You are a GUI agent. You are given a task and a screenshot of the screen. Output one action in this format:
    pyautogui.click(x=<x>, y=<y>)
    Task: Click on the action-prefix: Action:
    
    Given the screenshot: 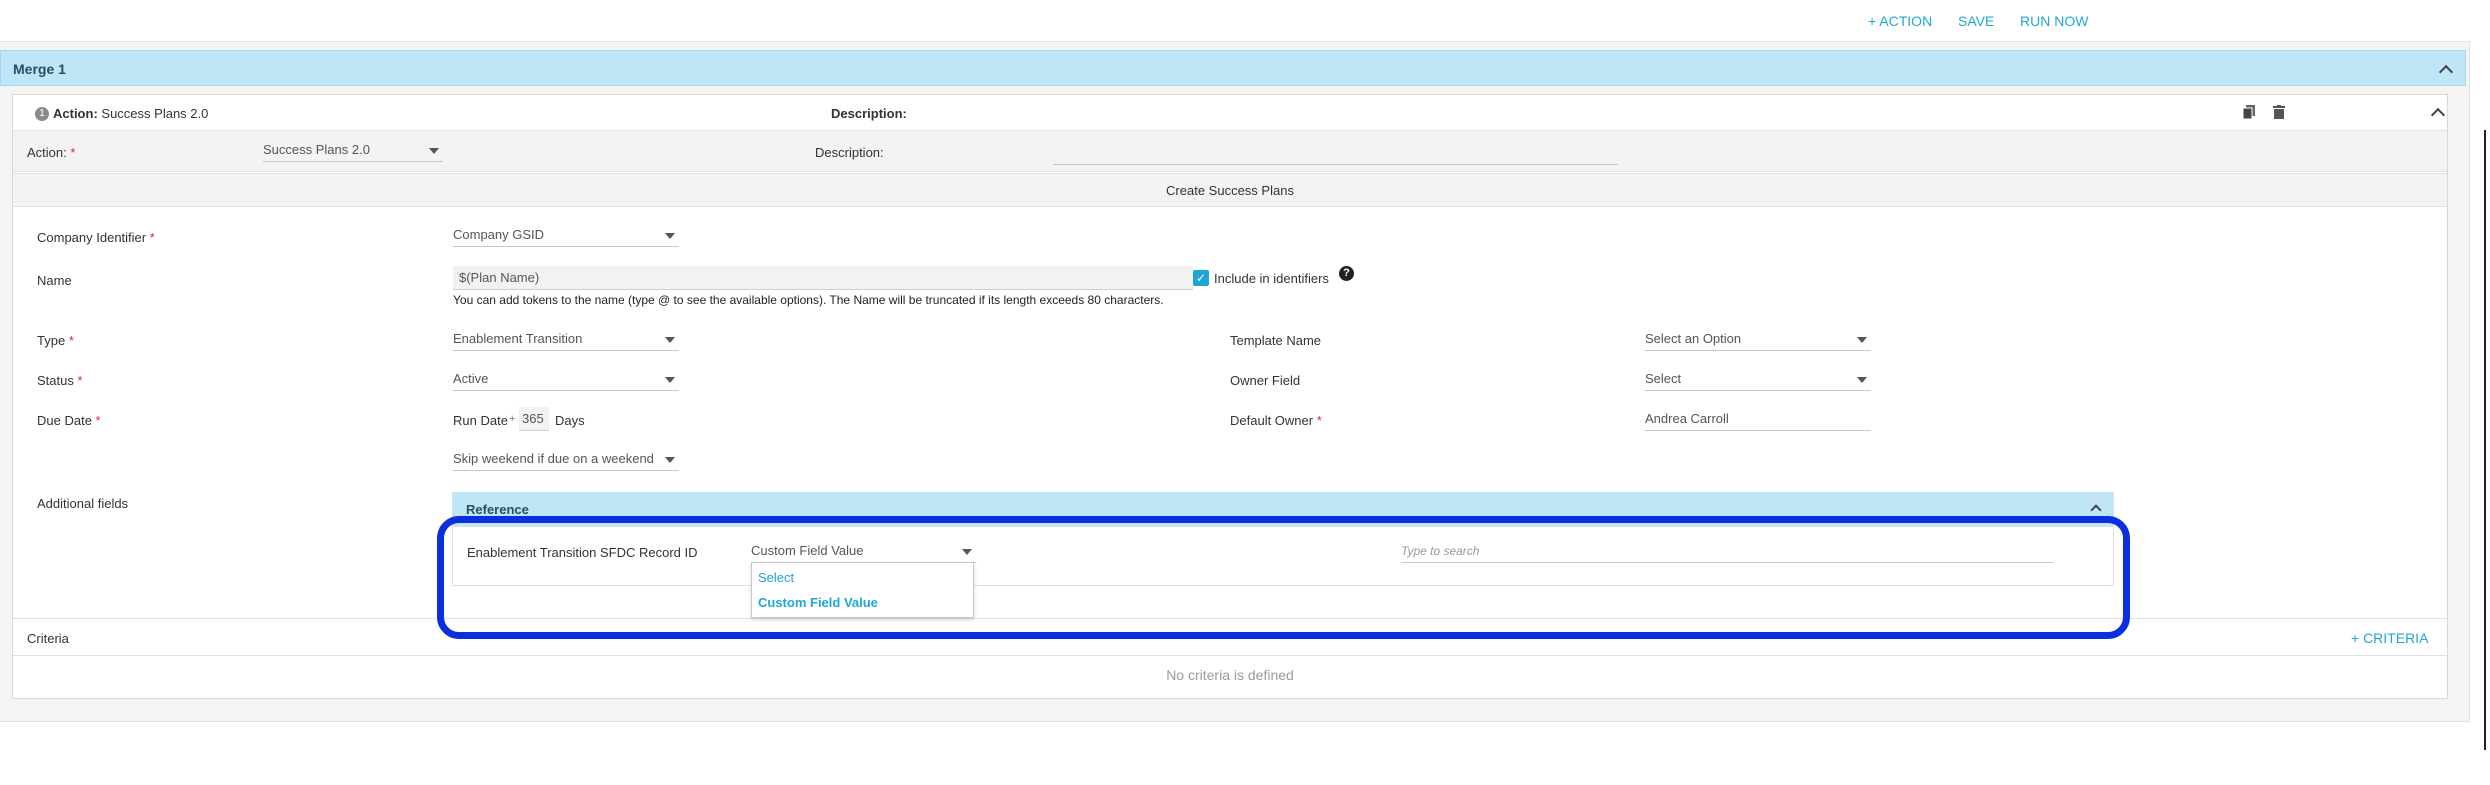 What is the action you would take?
    pyautogui.click(x=75, y=113)
    